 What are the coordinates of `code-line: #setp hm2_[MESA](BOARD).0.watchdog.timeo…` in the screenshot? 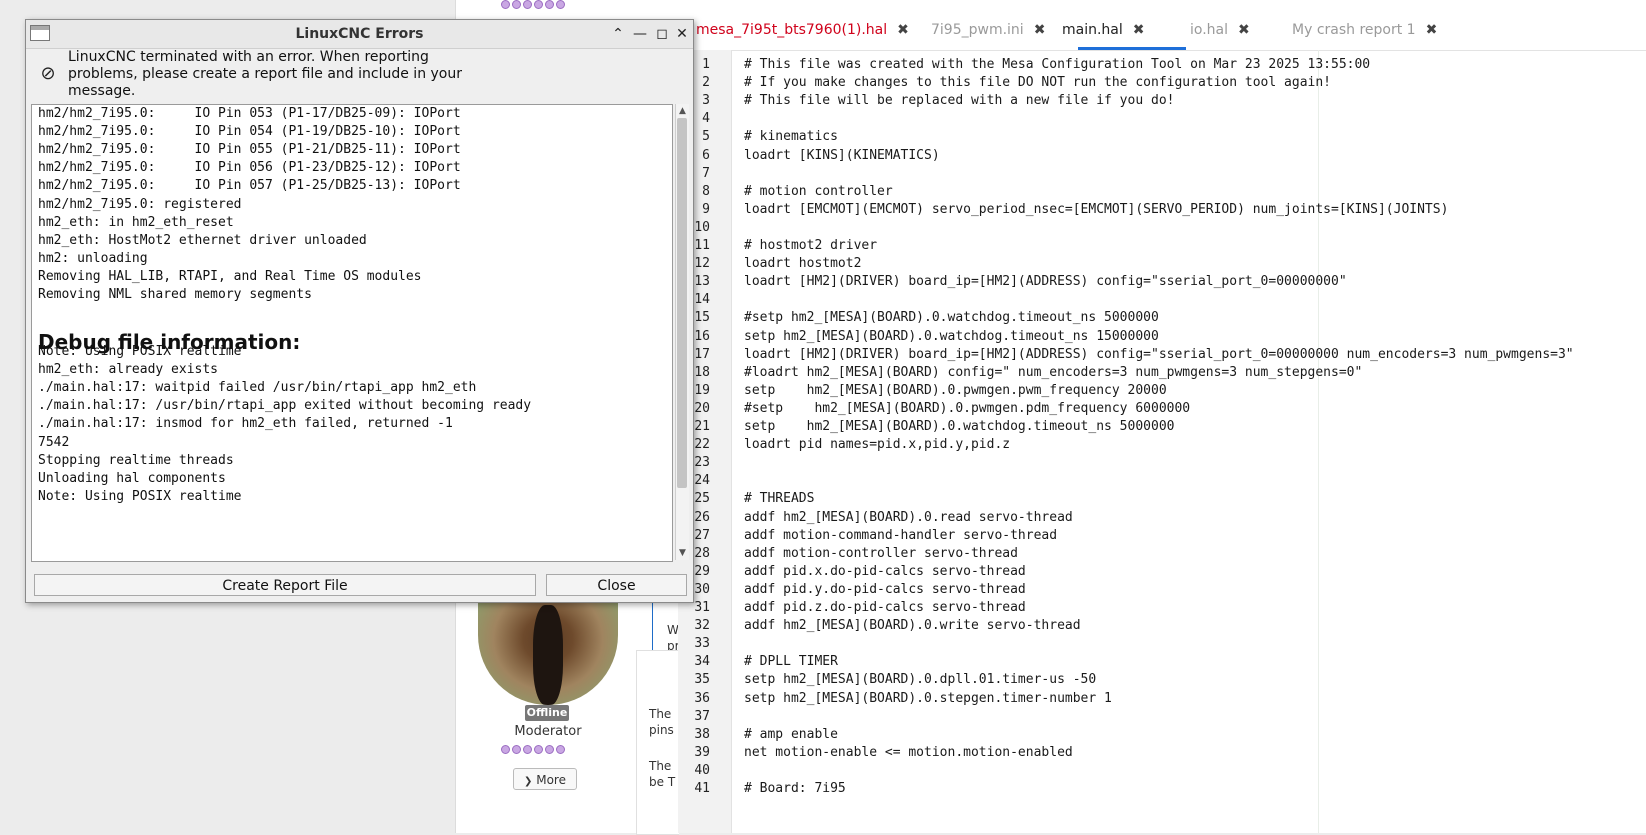 It's located at (951, 318).